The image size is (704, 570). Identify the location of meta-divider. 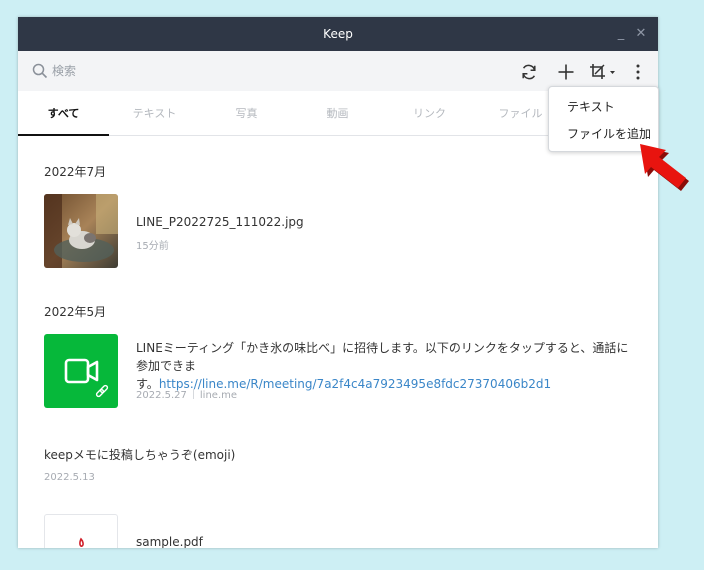
(193, 394).